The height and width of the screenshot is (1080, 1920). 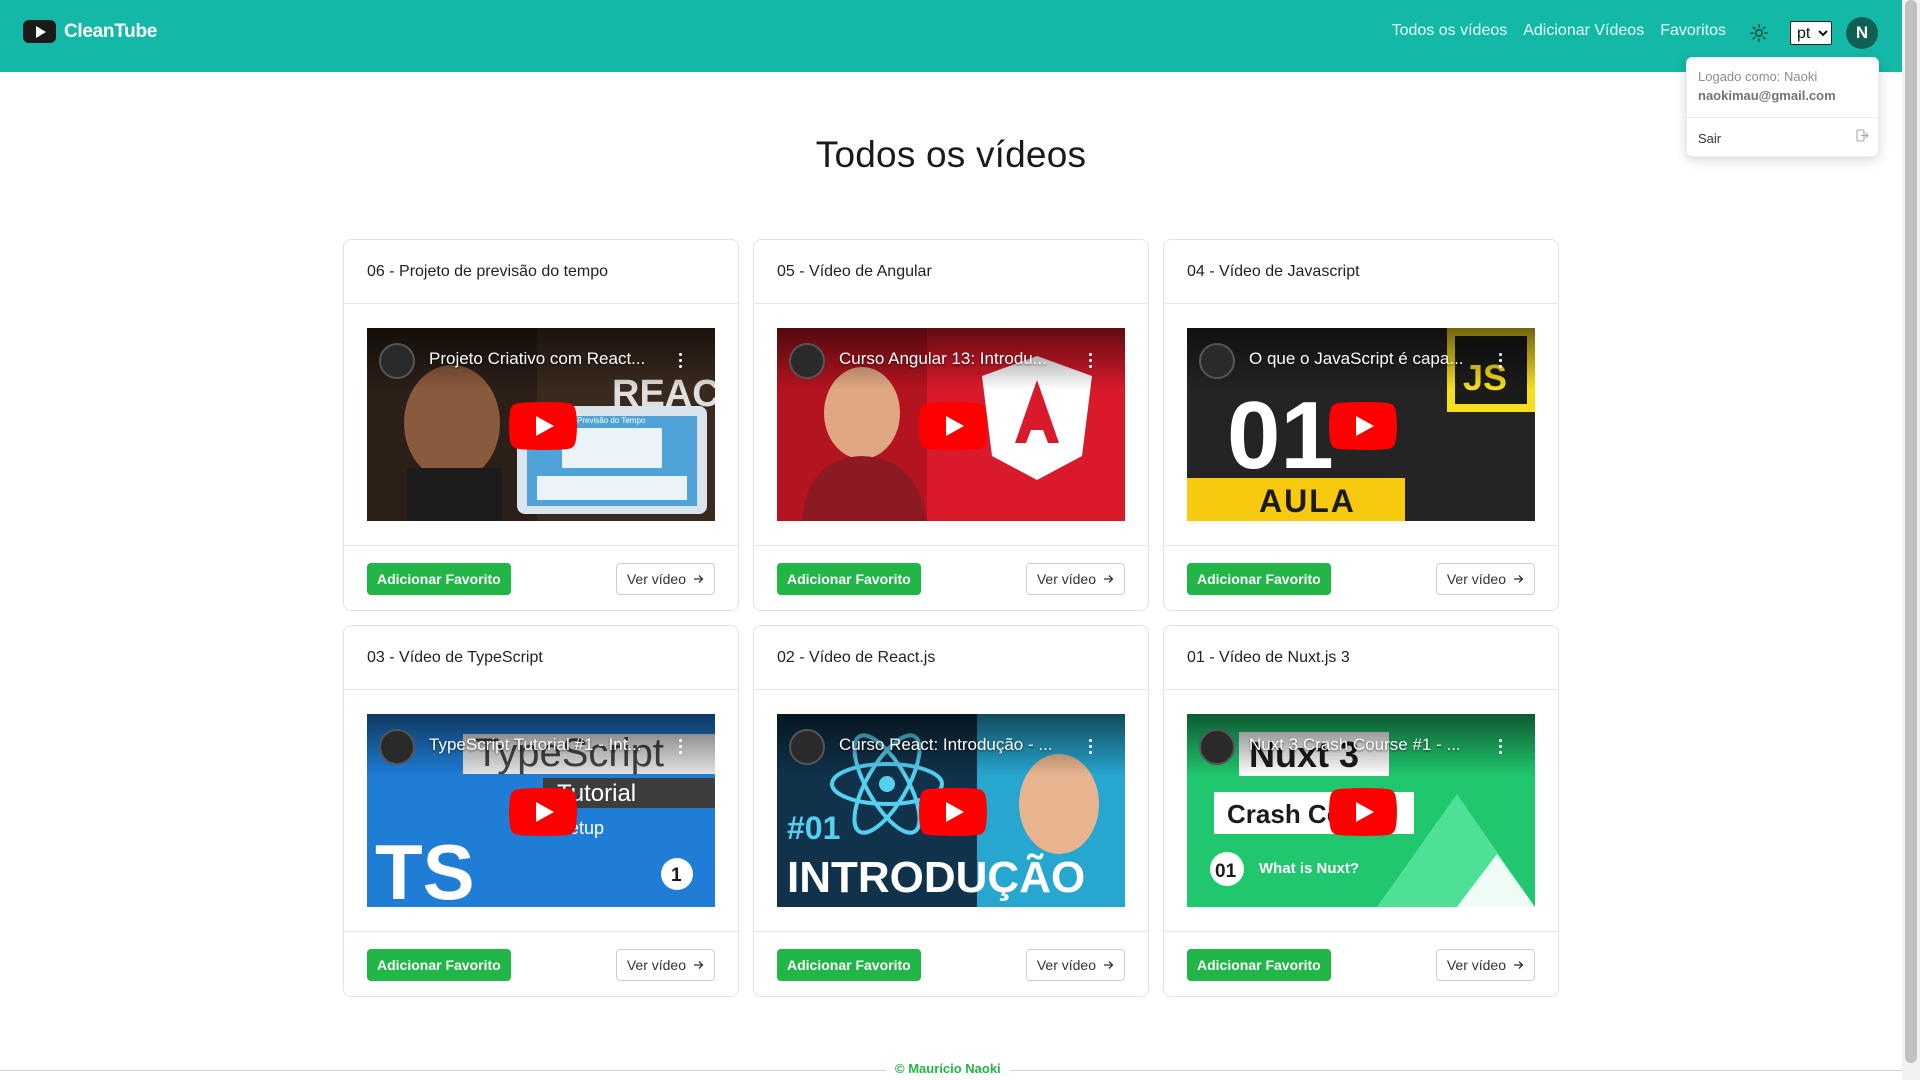 I want to click on video-card-title: 03 - Vídeo de TypeScript, so click(x=541, y=658).